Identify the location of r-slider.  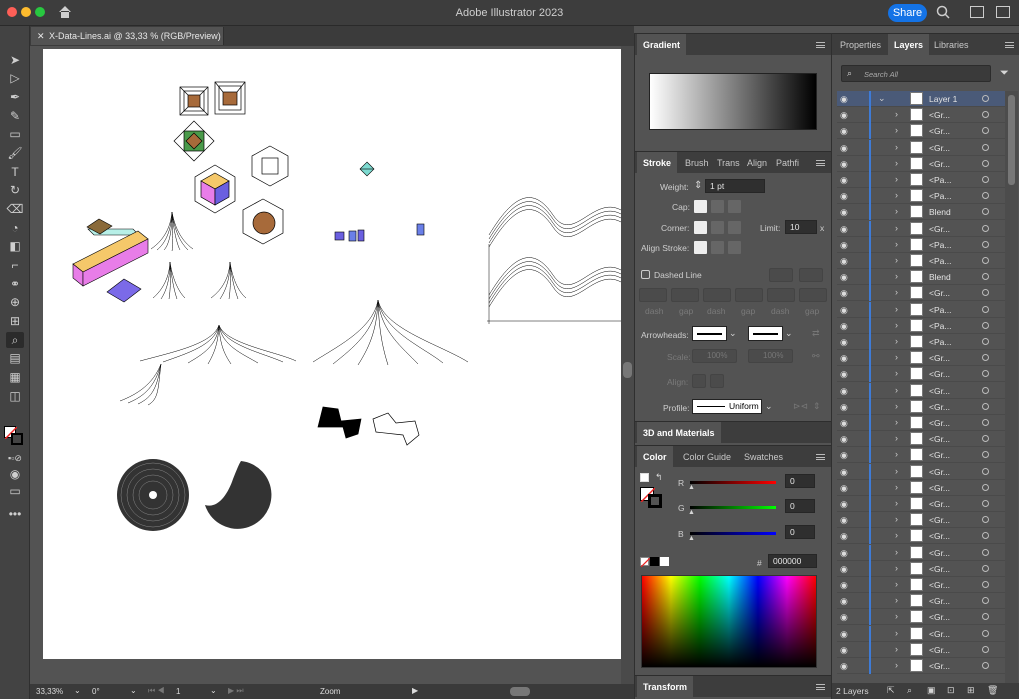
(733, 482).